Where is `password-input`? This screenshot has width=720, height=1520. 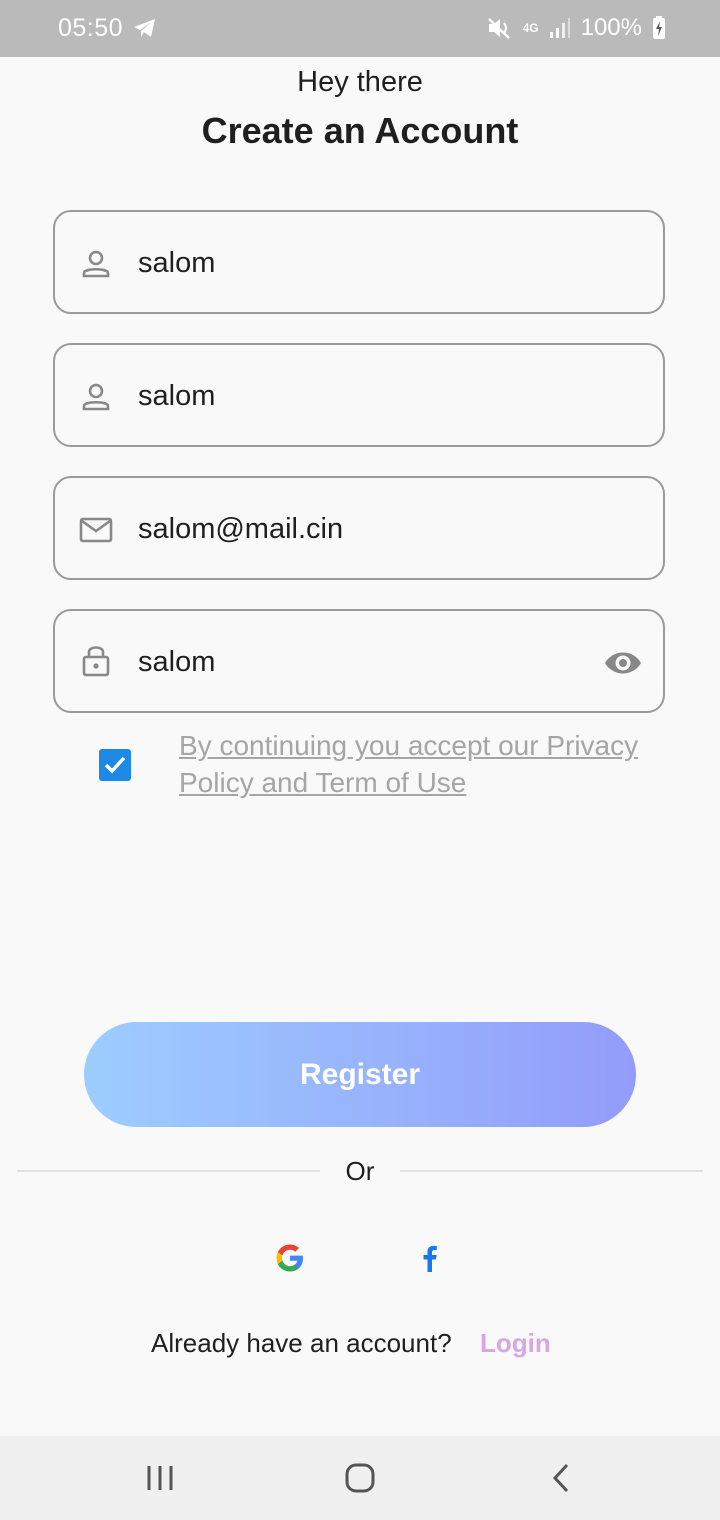 password-input is located at coordinates (358, 662).